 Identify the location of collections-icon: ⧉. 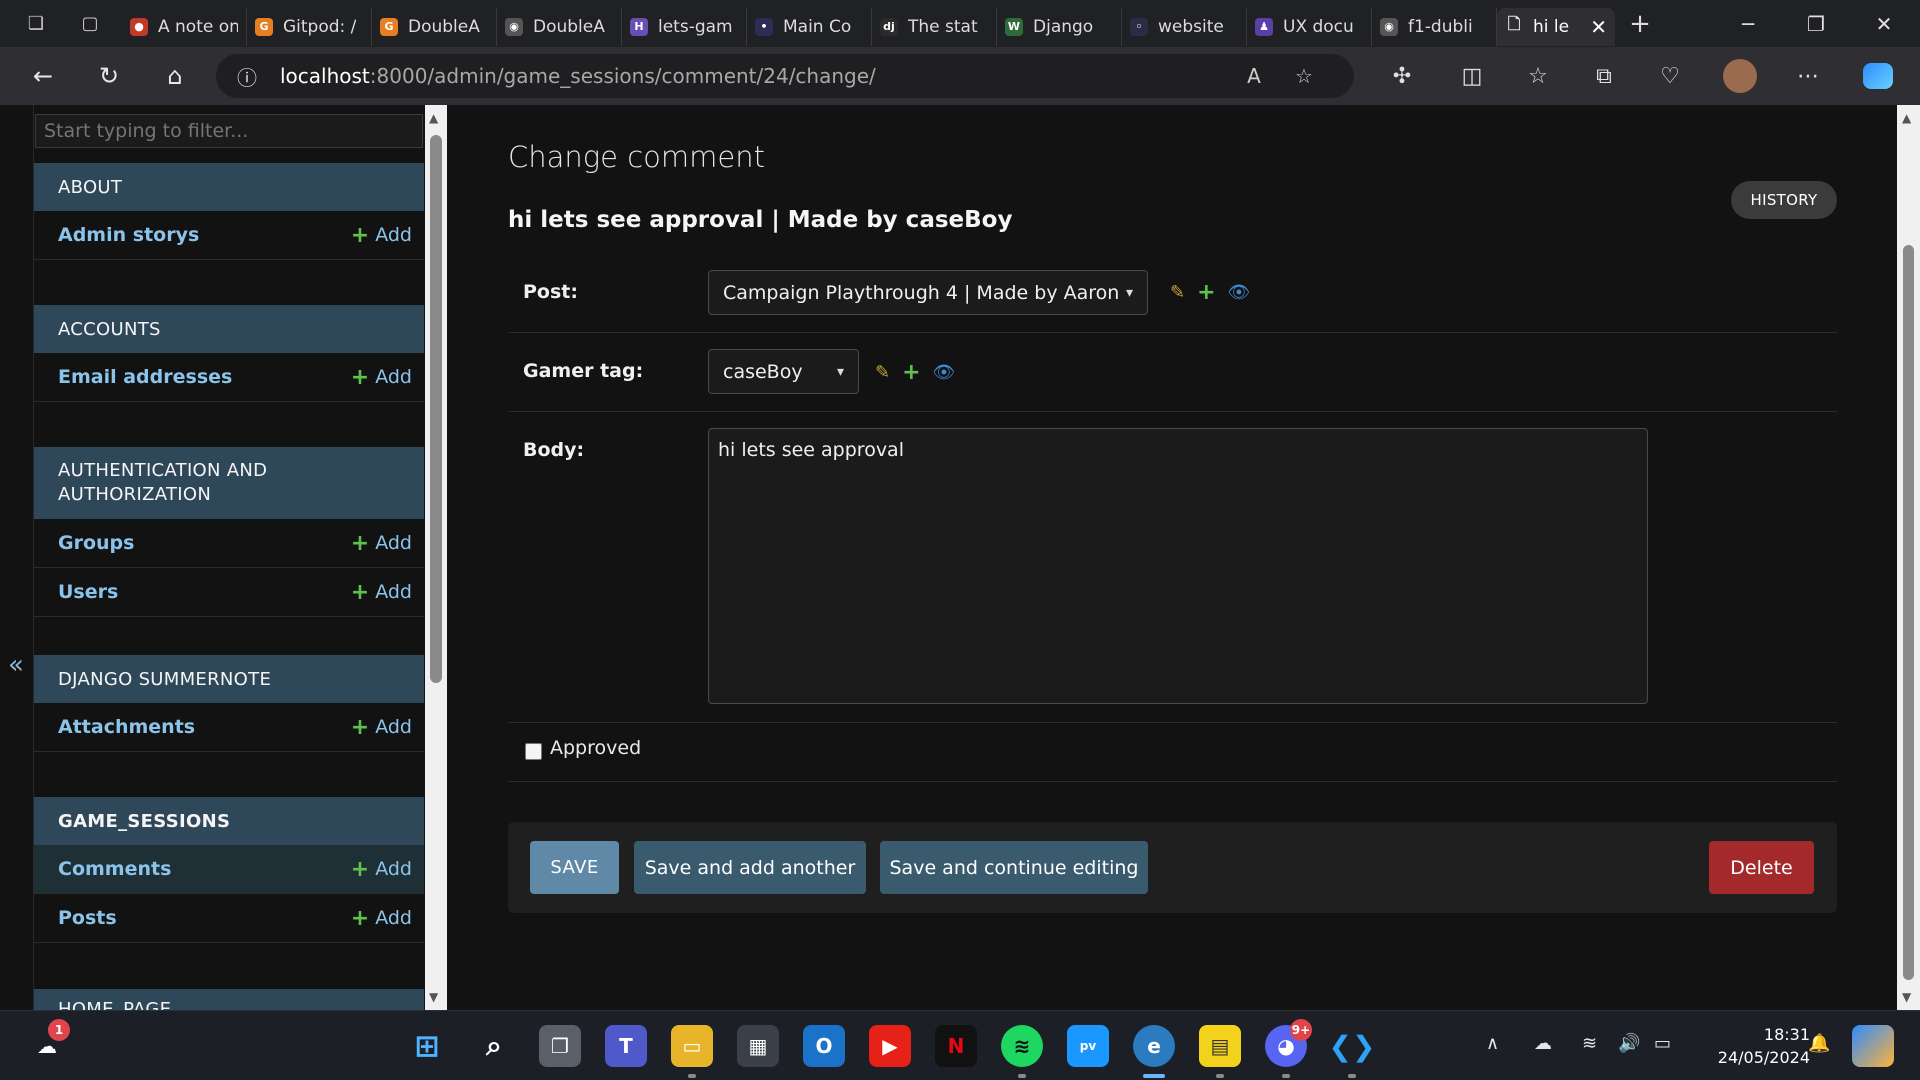
(1604, 76).